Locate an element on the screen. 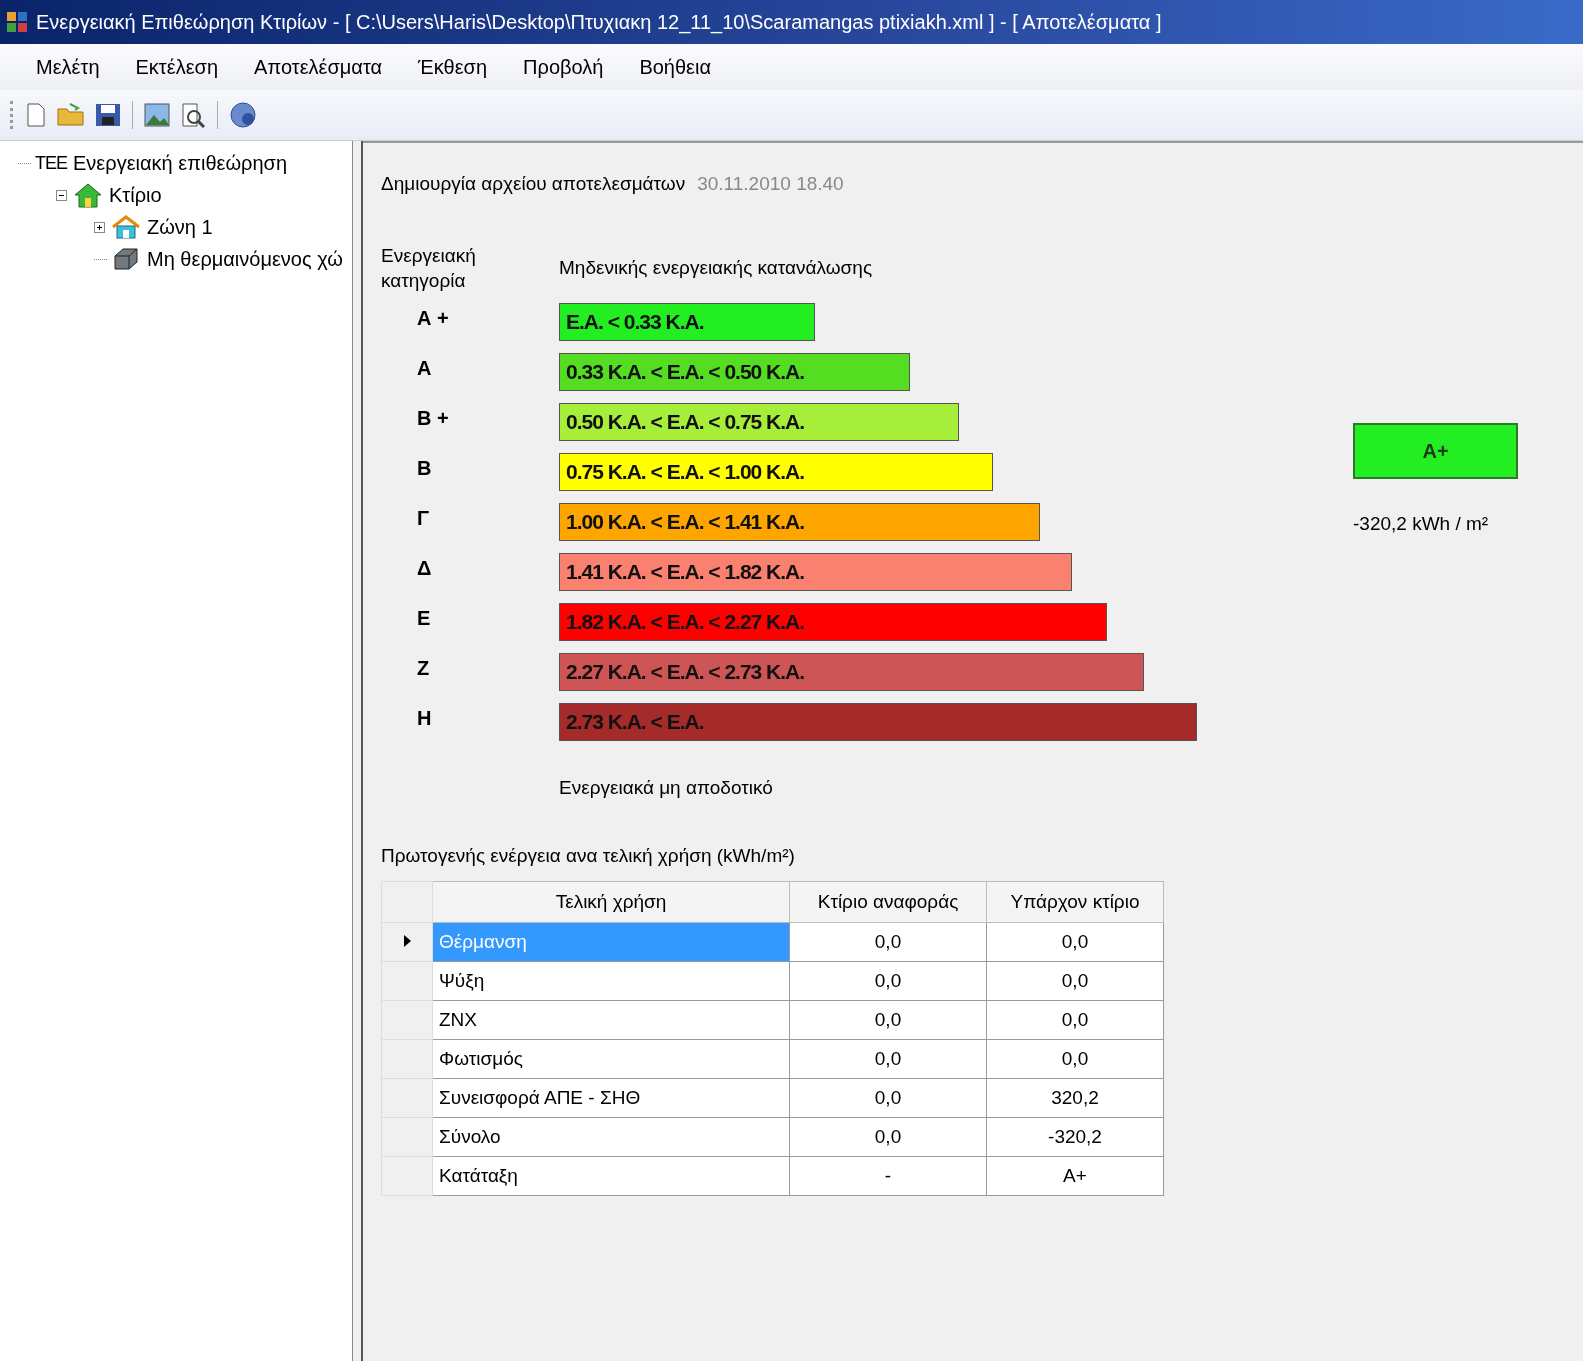 The width and height of the screenshot is (1583, 1361). table-cell: Σύνολο is located at coordinates (611, 1137).